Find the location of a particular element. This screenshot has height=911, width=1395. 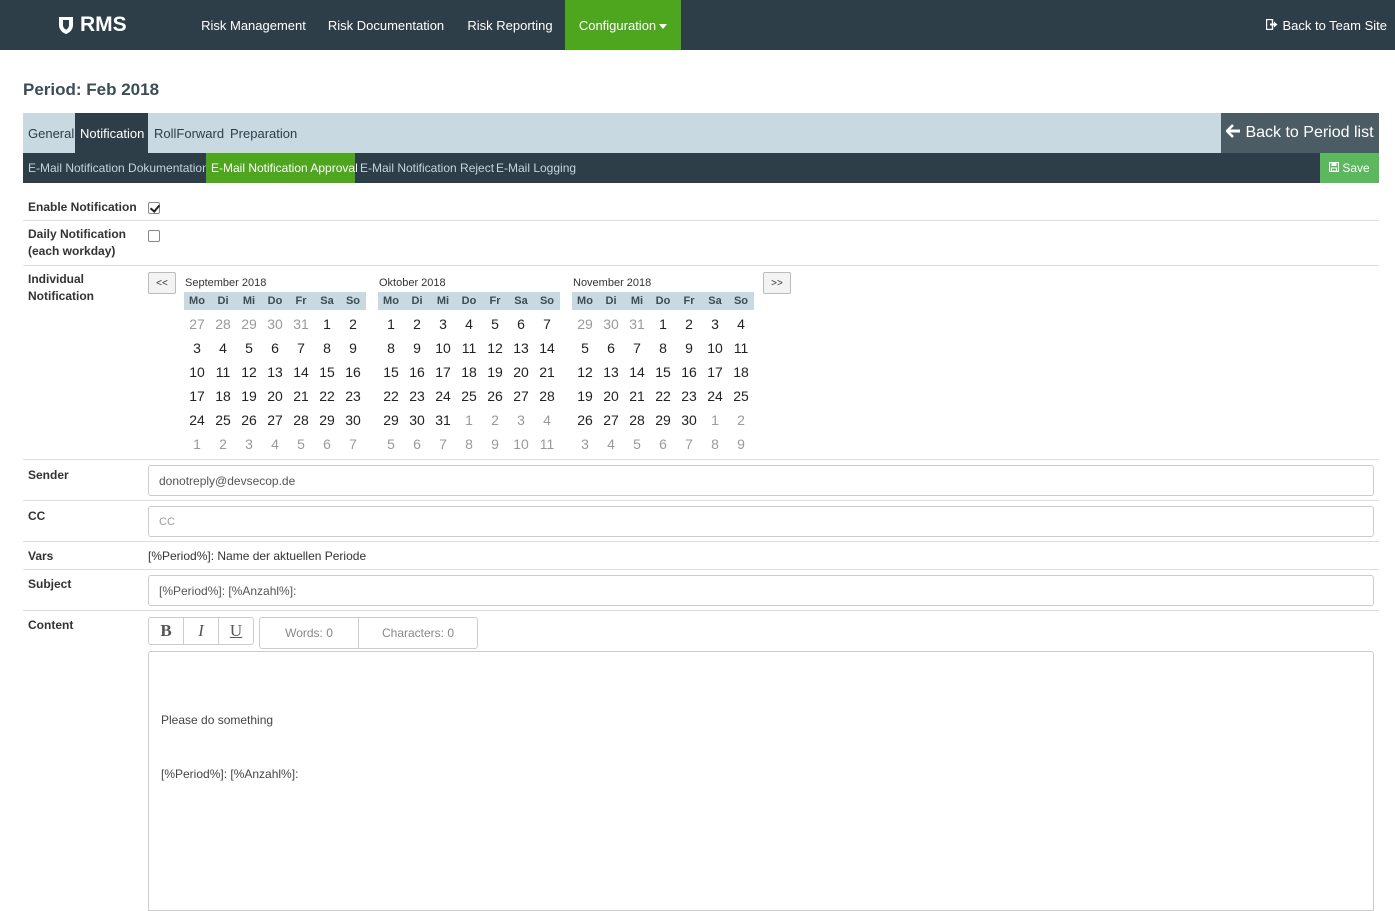

tab-notification: Notification is located at coordinates (111, 133).